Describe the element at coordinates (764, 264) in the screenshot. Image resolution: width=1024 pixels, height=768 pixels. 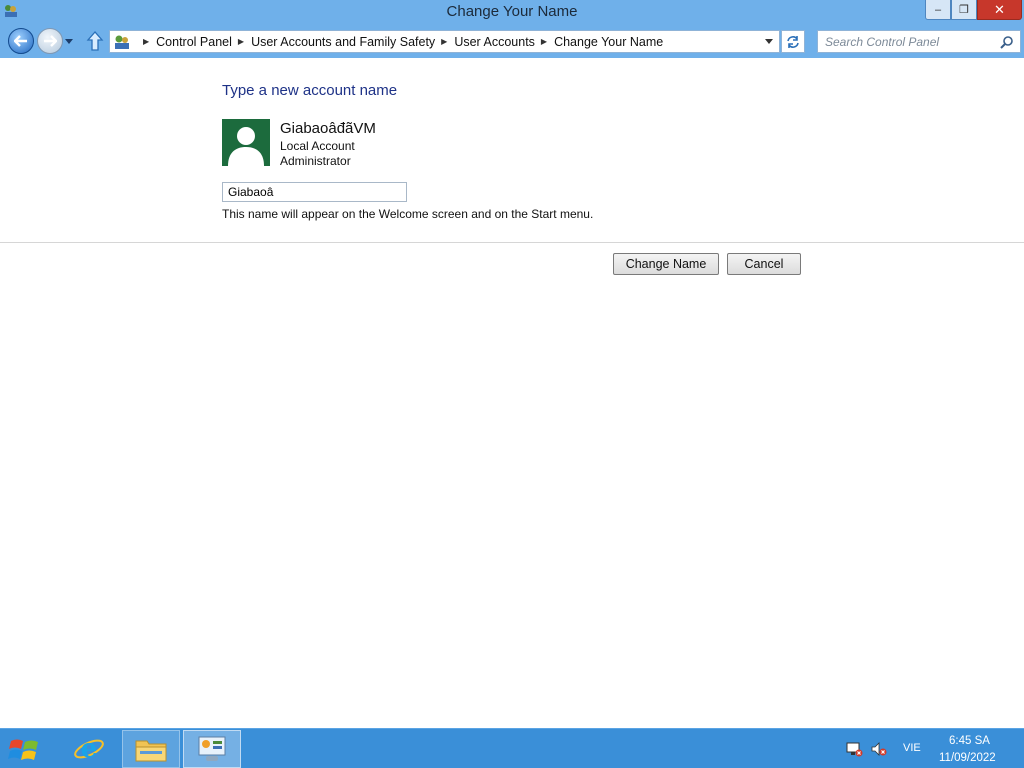
I see `cancel-button: Cancel` at that location.